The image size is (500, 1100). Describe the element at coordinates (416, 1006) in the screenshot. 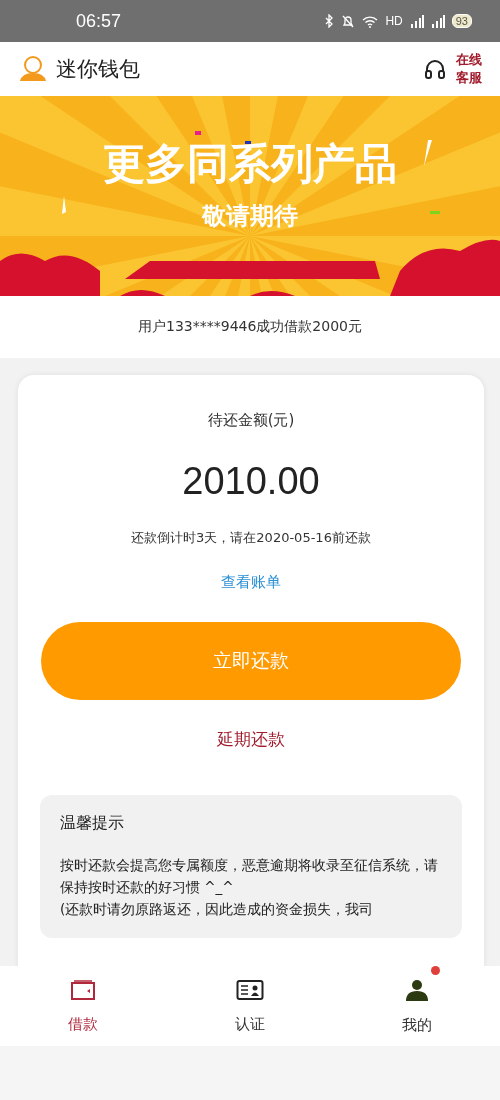

I see `tab-item: 我的` at that location.